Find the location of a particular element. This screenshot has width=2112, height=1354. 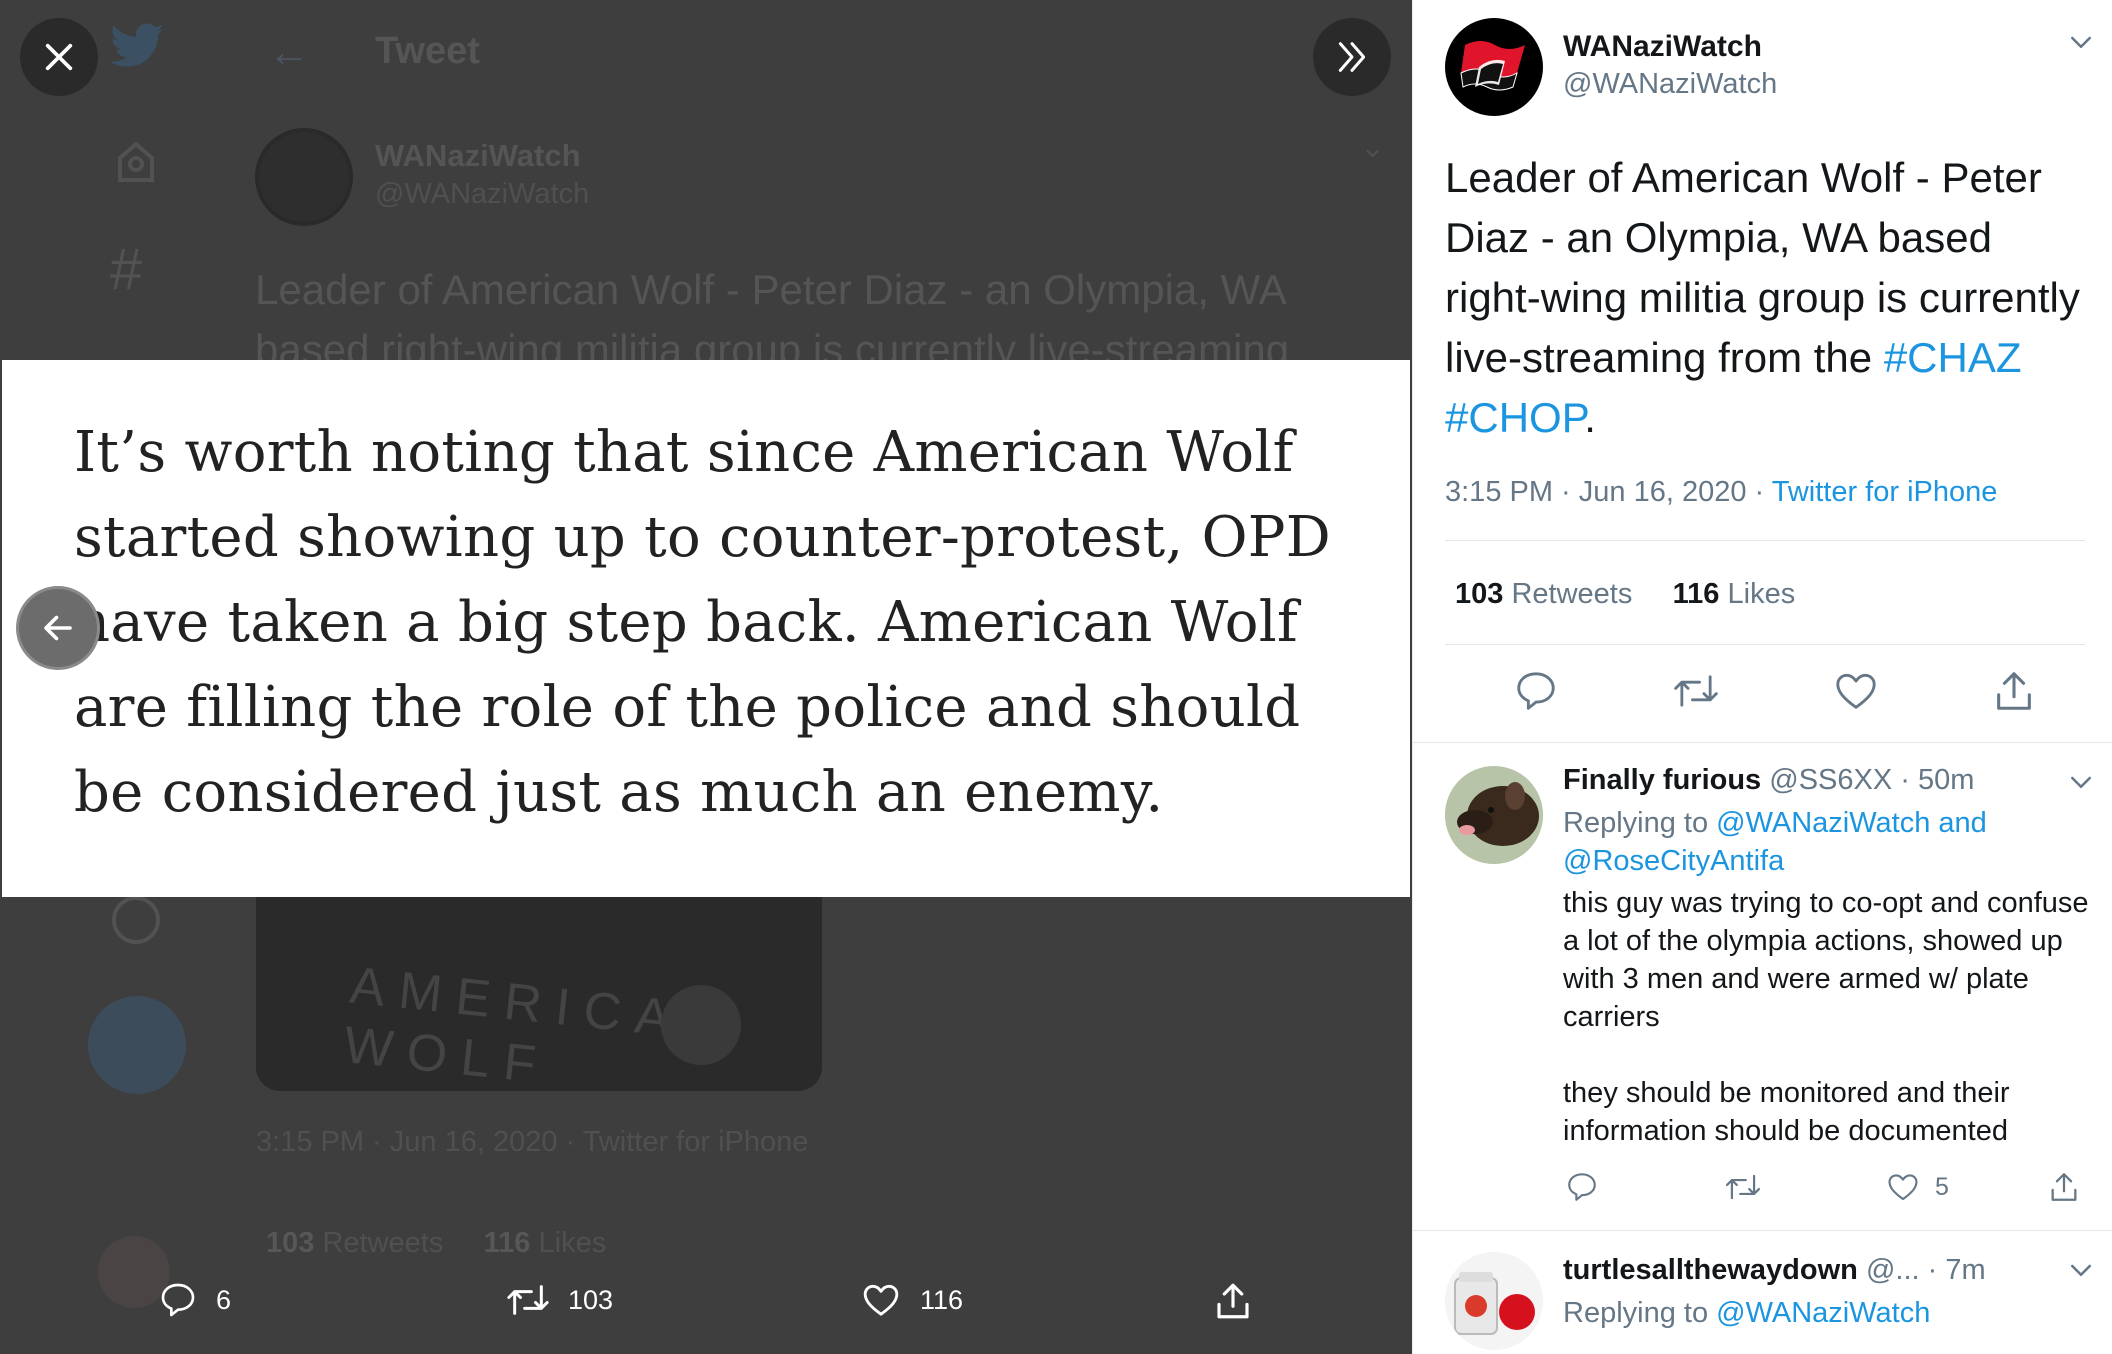

antifa-flag-icon is located at coordinates (1492, 66).